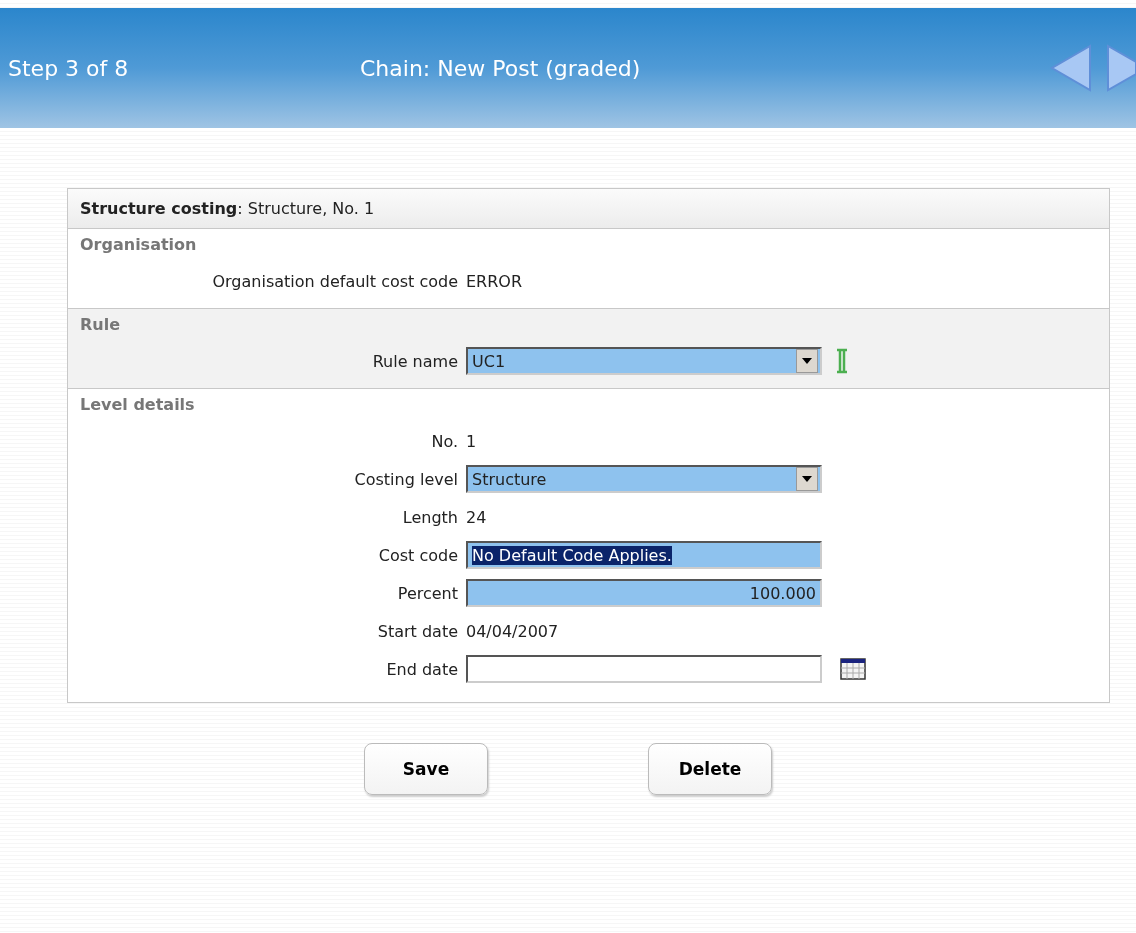  I want to click on field-value: 24, so click(476, 517).